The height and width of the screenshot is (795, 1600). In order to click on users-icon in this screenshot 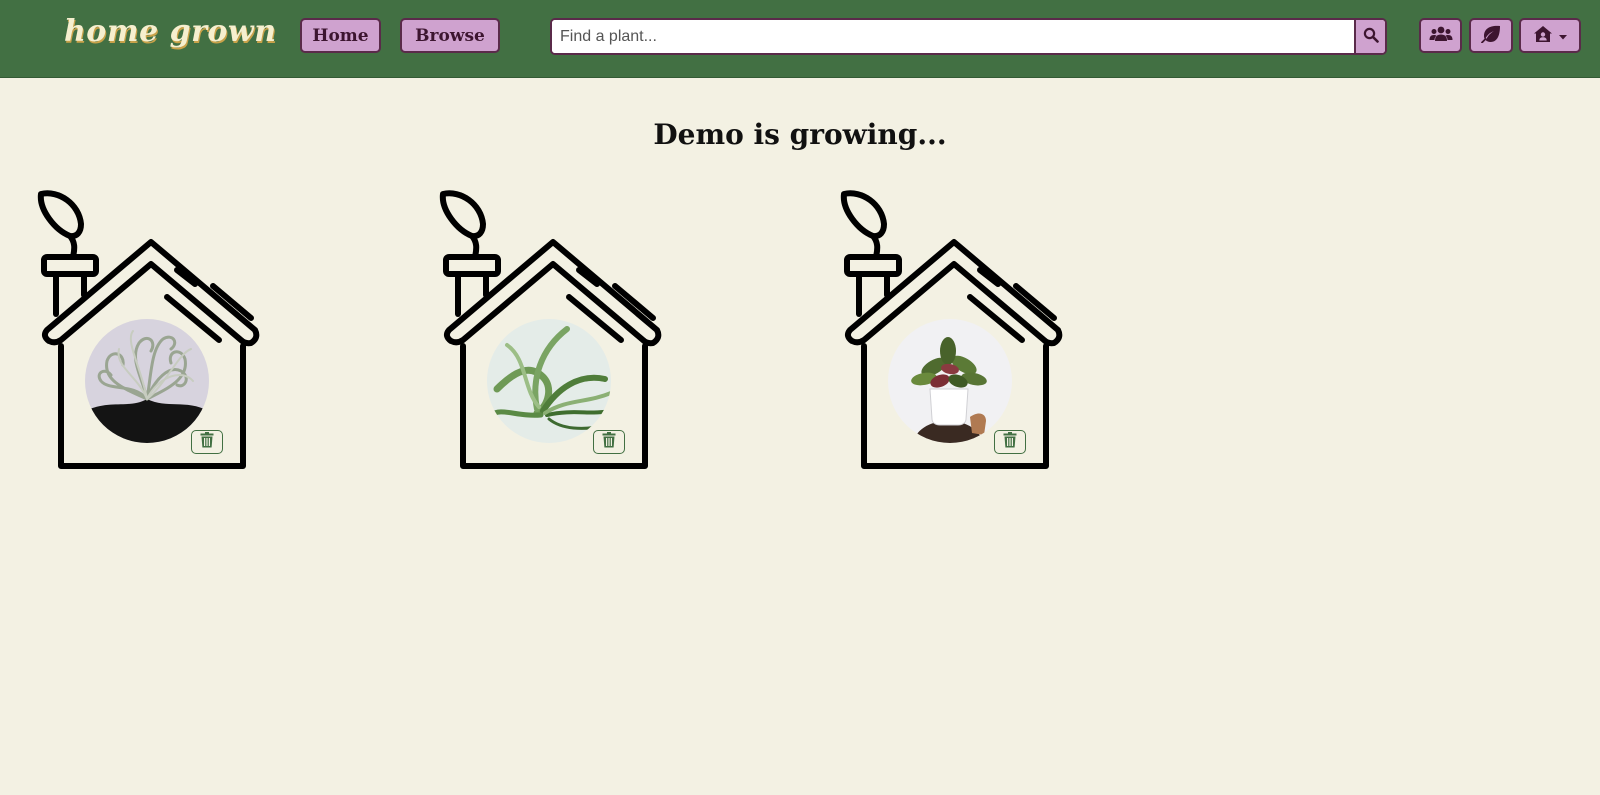, I will do `click(1441, 36)`.